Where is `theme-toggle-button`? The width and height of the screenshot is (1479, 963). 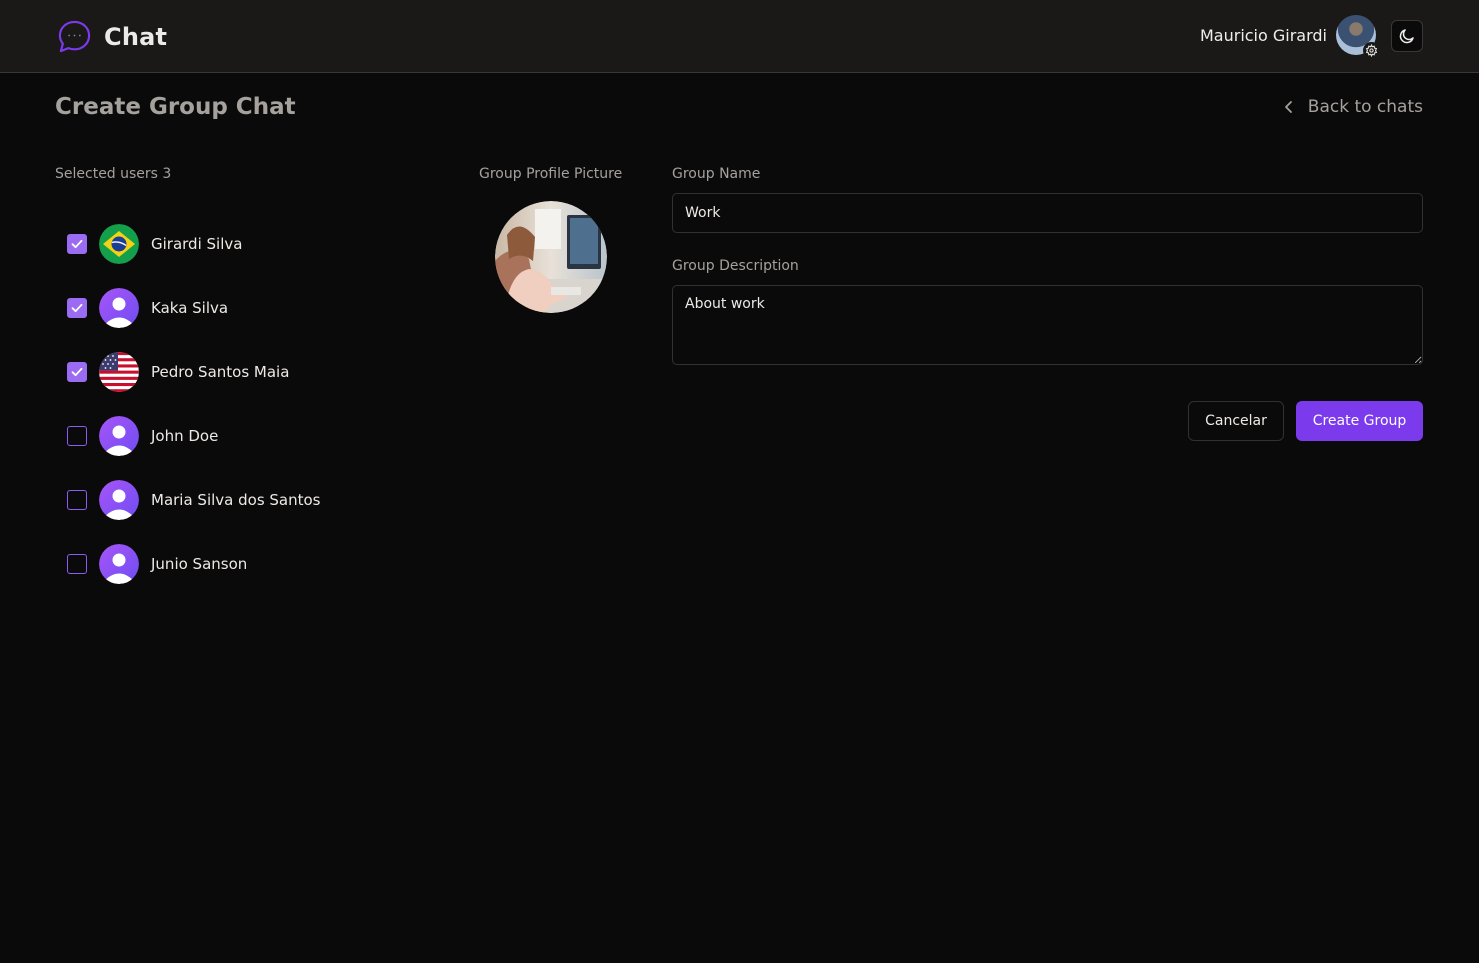 theme-toggle-button is located at coordinates (1407, 36).